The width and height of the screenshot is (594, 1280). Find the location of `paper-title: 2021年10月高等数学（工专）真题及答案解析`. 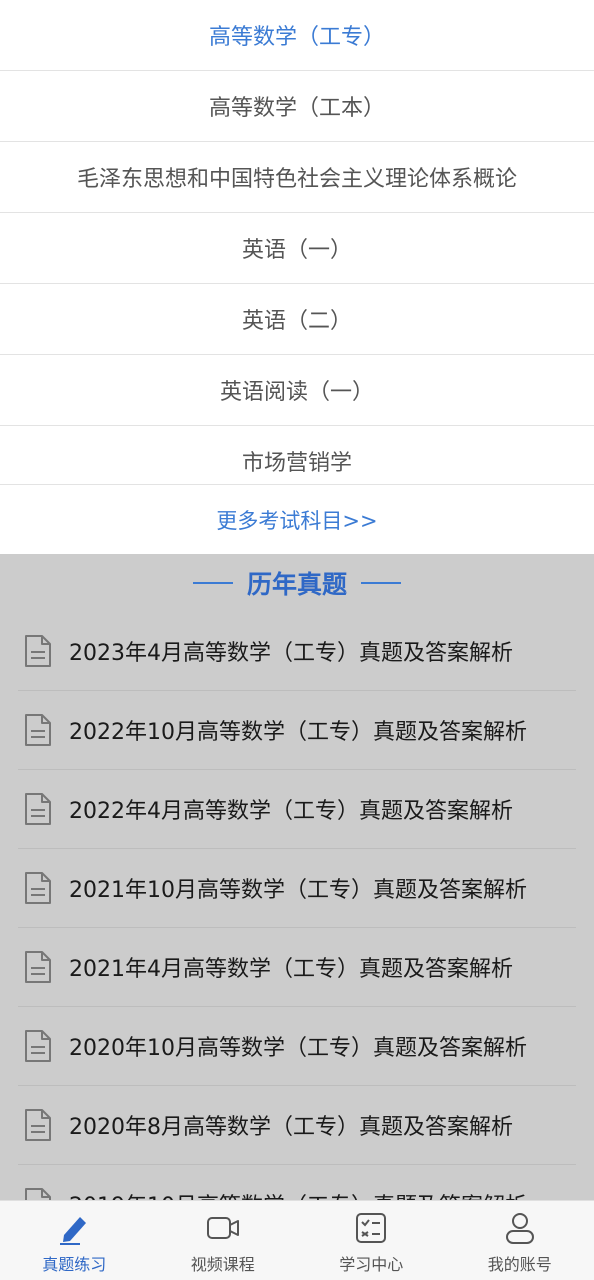

paper-title: 2021年10月高等数学（工专）真题及答案解析 is located at coordinates (298, 890).